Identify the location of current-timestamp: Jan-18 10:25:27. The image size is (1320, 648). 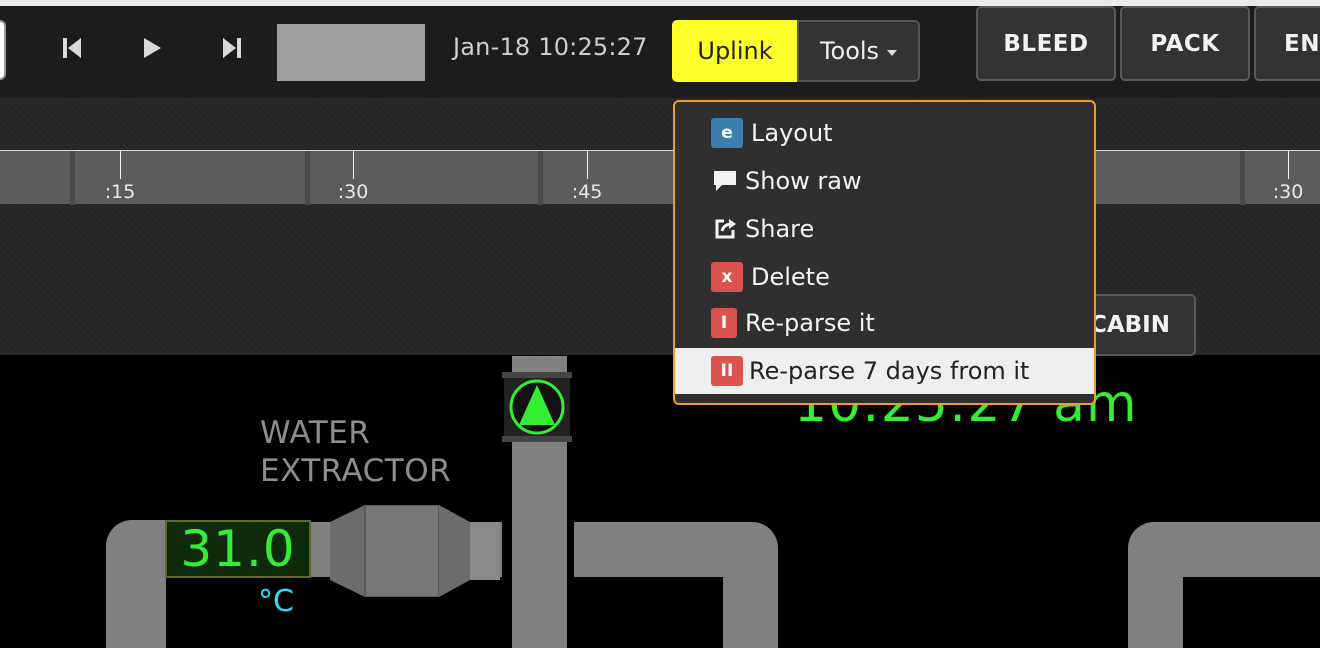
(550, 47).